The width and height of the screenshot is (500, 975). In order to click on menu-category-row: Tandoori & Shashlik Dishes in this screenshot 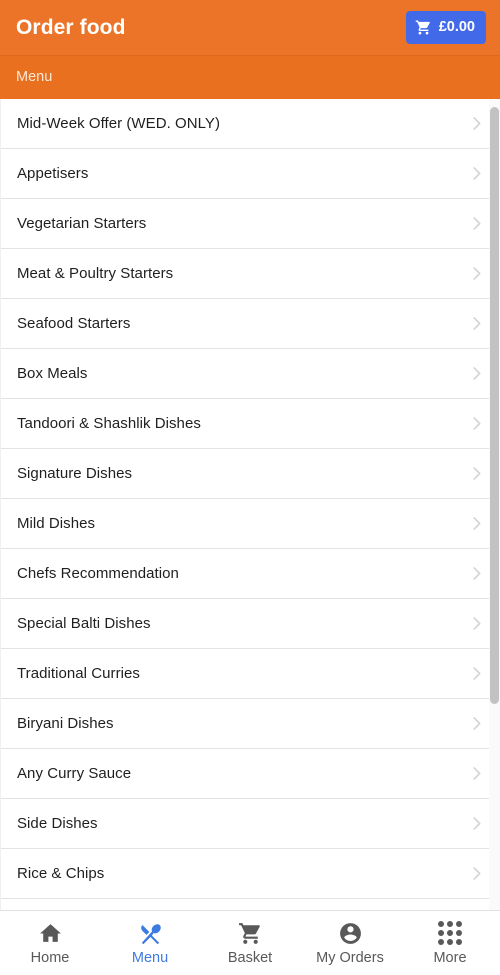, I will do `click(250, 424)`.